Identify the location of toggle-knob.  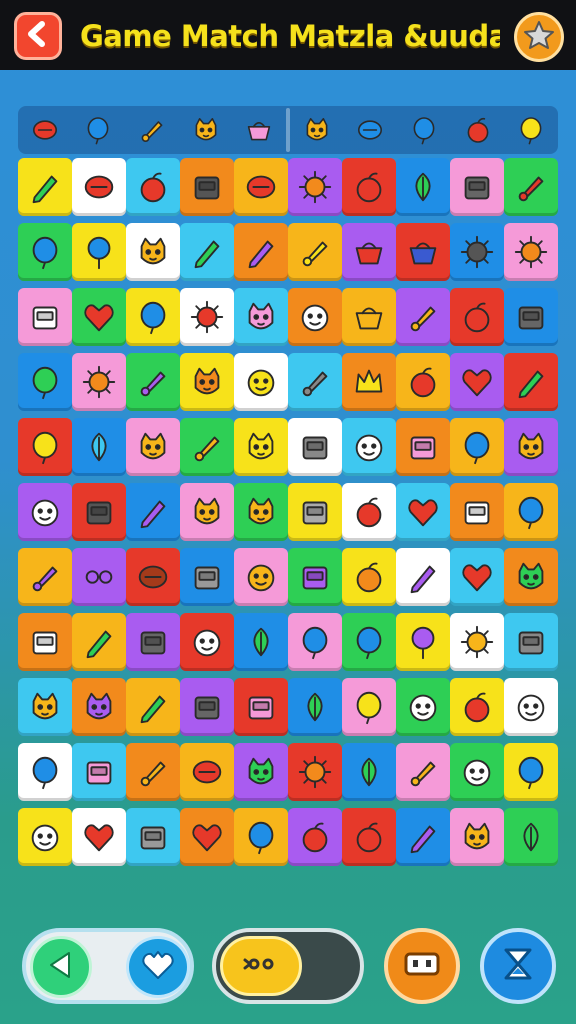
(261, 966).